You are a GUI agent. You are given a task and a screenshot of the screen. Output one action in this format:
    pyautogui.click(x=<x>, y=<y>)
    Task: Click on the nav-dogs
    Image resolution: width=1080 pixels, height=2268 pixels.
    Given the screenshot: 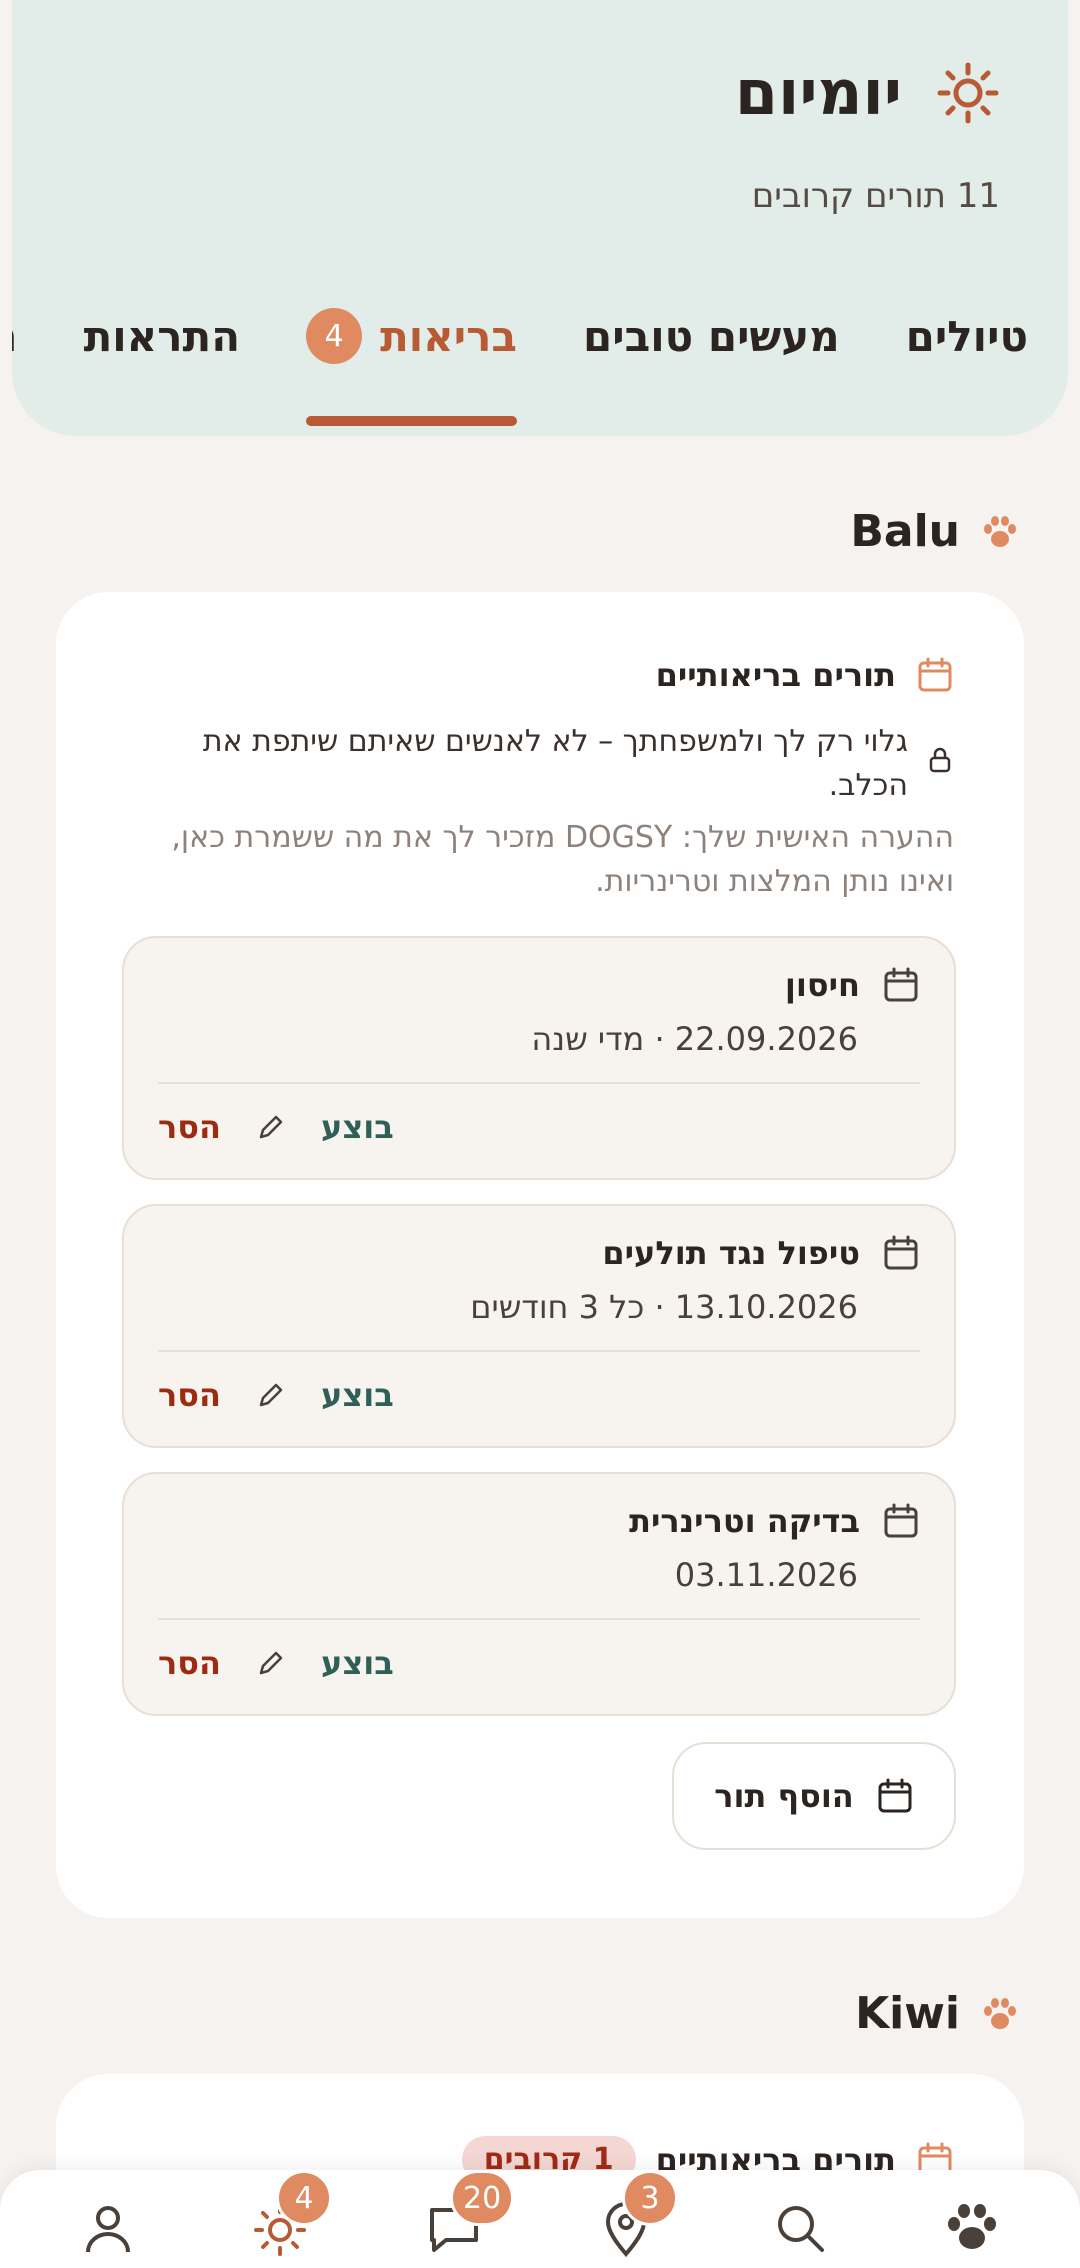 What is the action you would take?
    pyautogui.click(x=972, y=2228)
    